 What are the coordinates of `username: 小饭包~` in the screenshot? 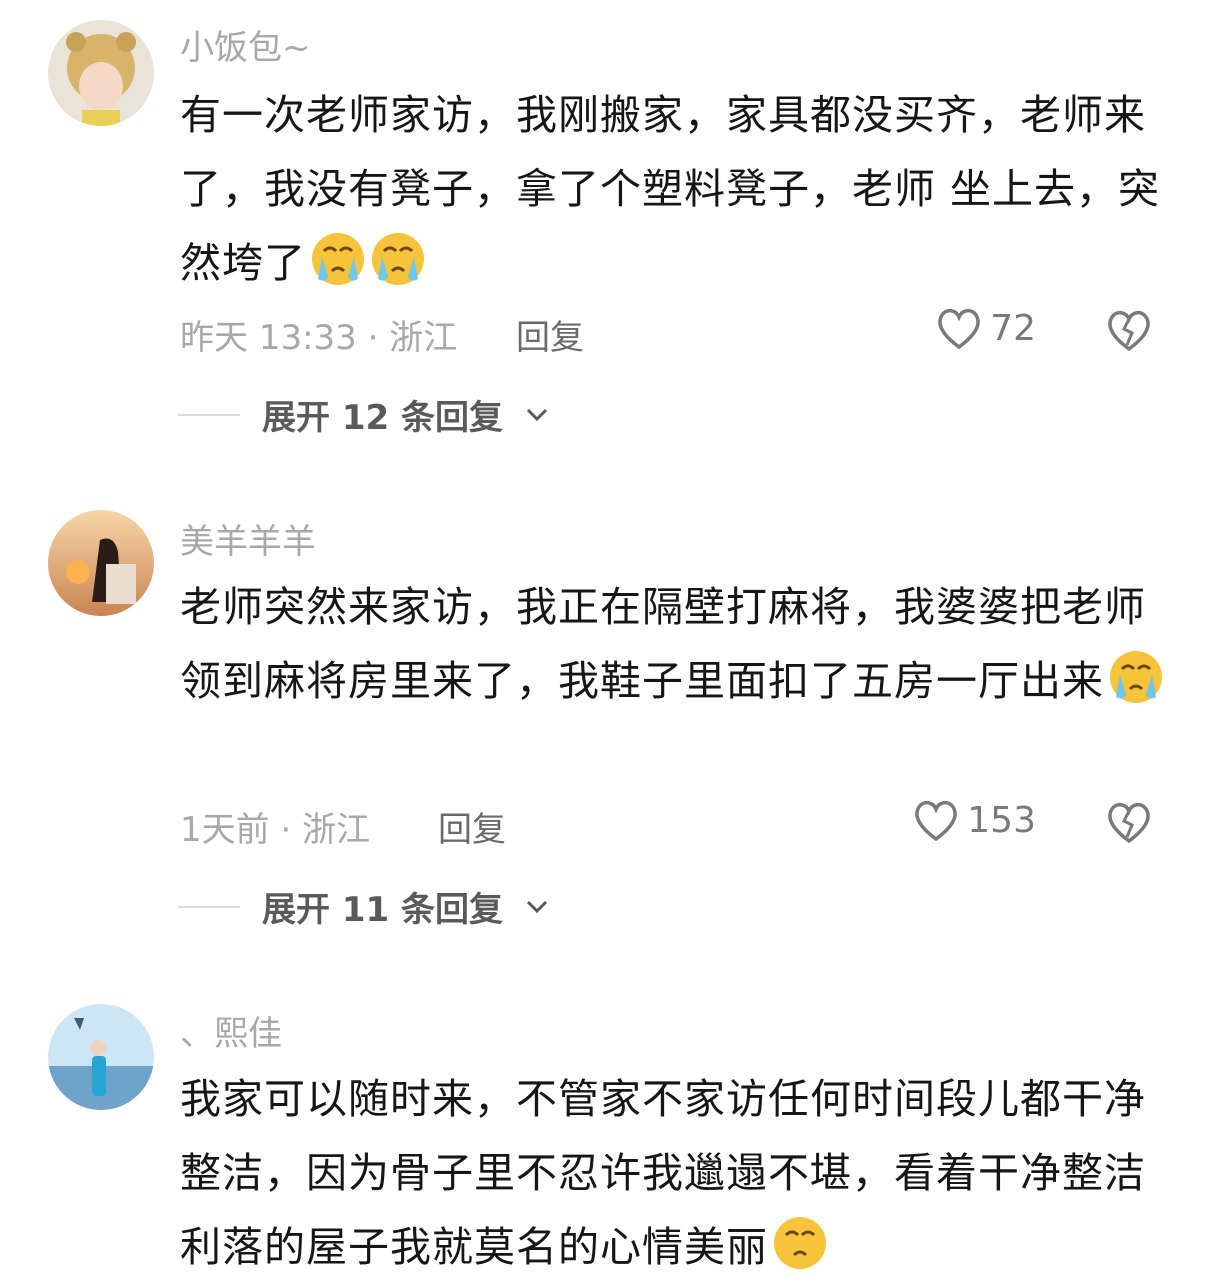 It's located at (245, 44).